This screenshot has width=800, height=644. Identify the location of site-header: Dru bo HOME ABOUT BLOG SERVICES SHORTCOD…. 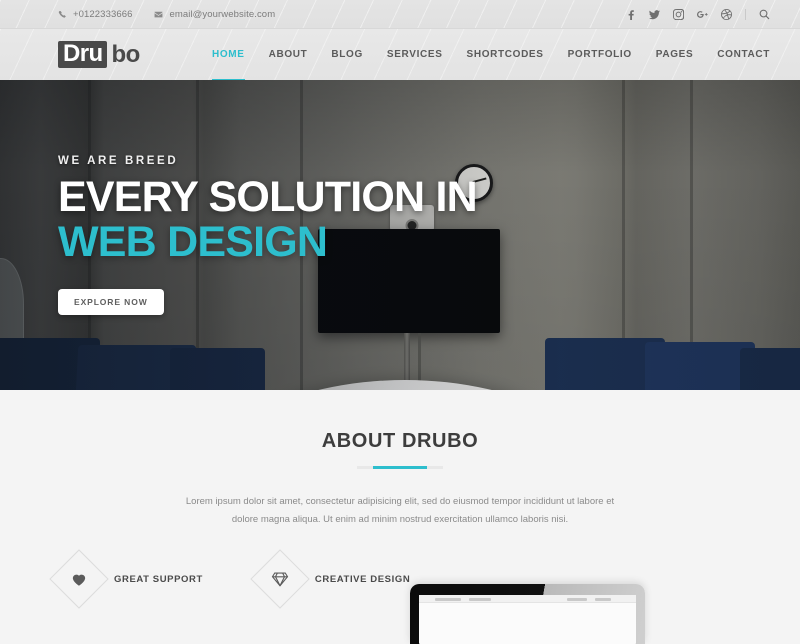
(400, 55).